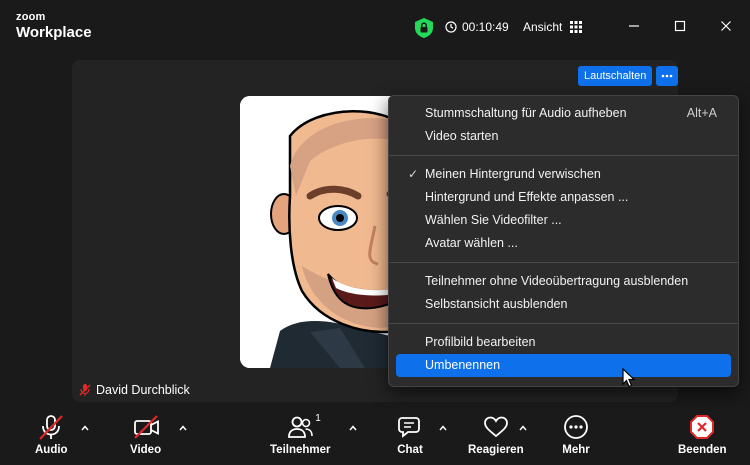 The image size is (750, 465). Describe the element at coordinates (629, 378) in the screenshot. I see `mouse-cursor-icon` at that location.